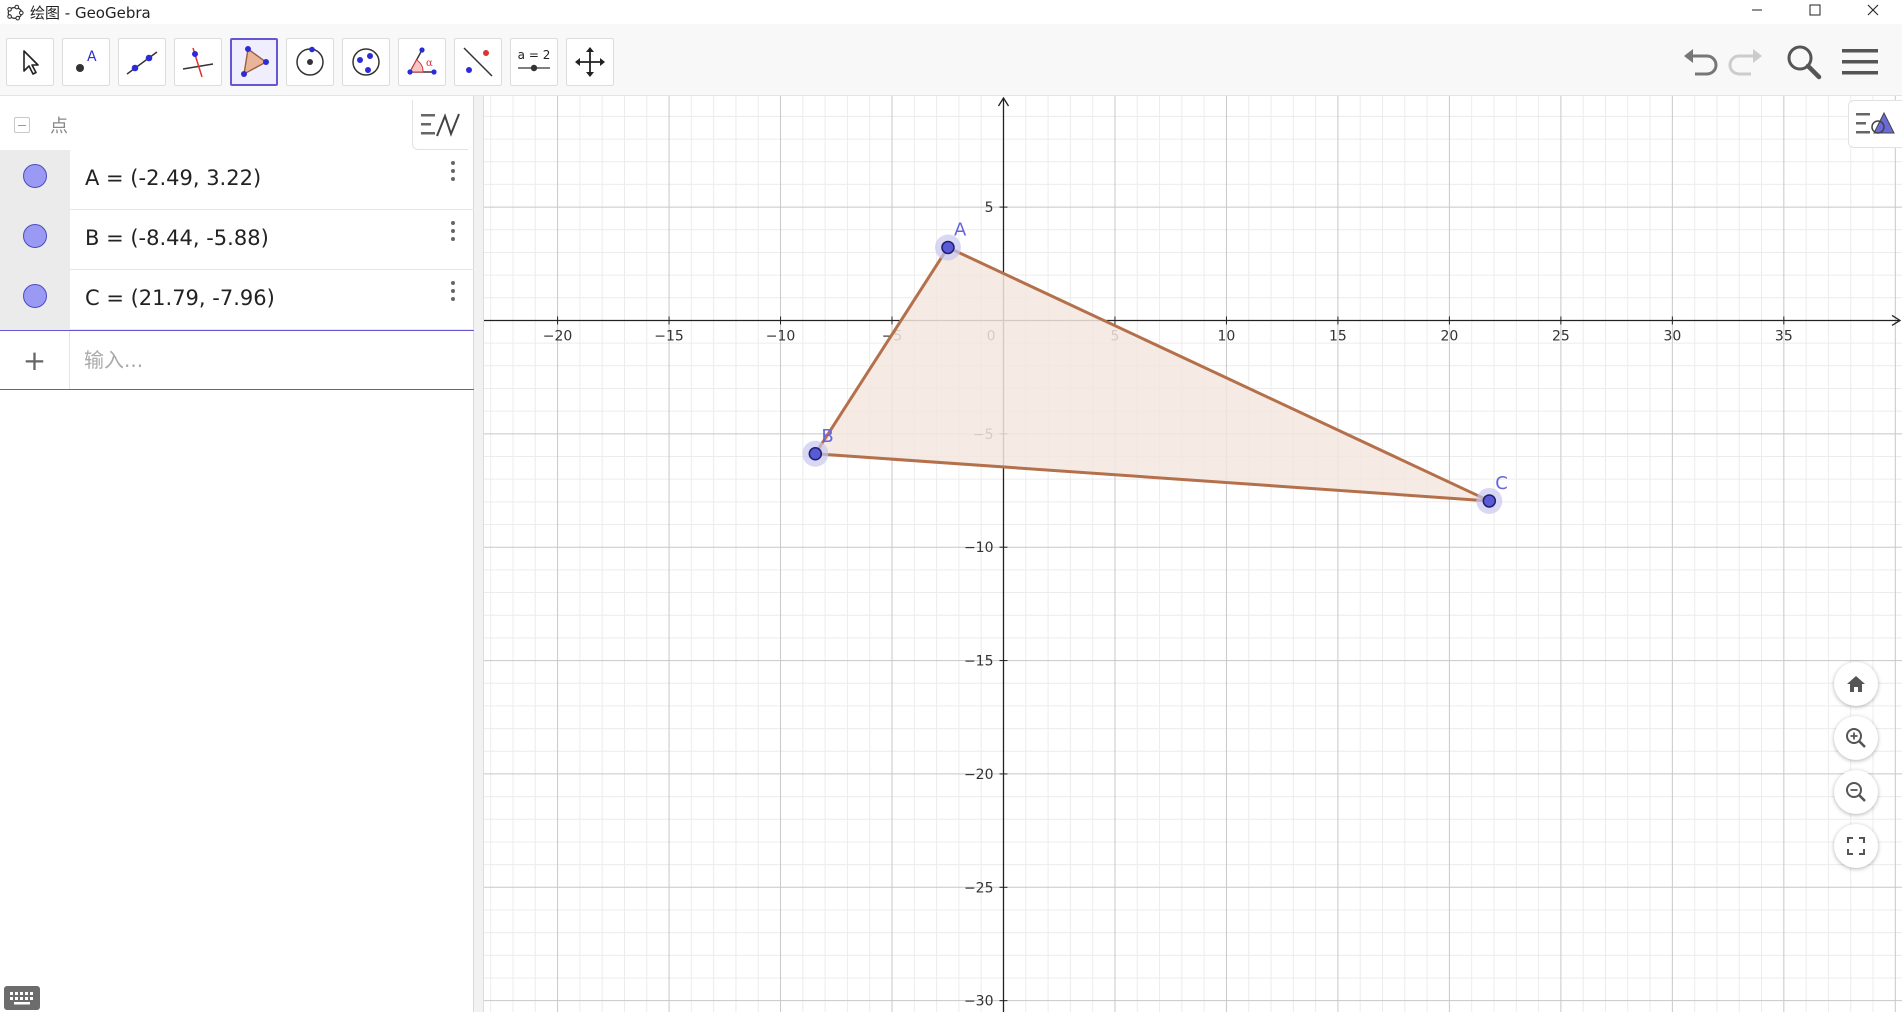 This screenshot has height=1012, width=1902. I want to click on view-splitter, so click(479, 554).